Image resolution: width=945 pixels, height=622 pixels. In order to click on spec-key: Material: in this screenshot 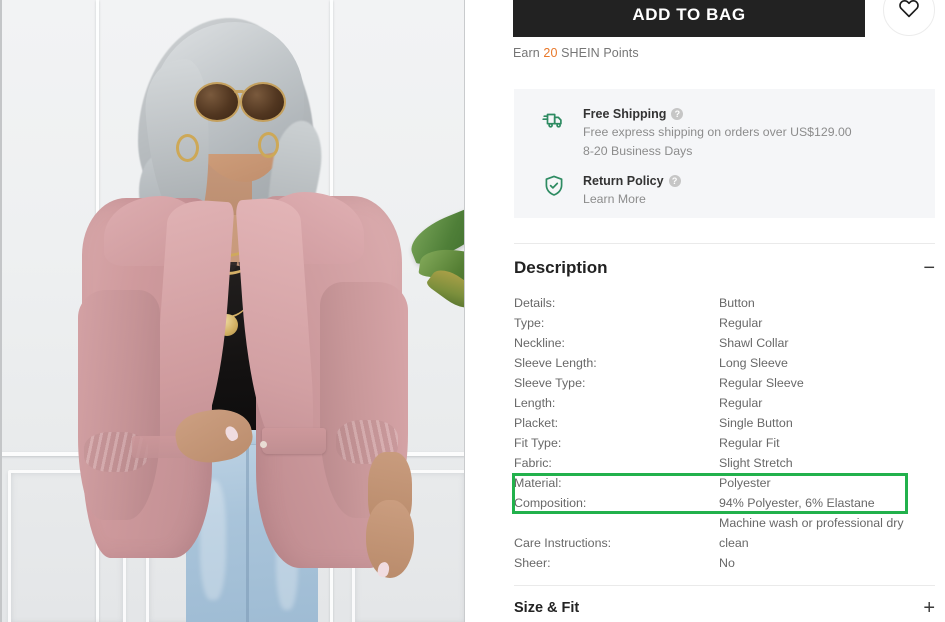, I will do `click(538, 483)`.